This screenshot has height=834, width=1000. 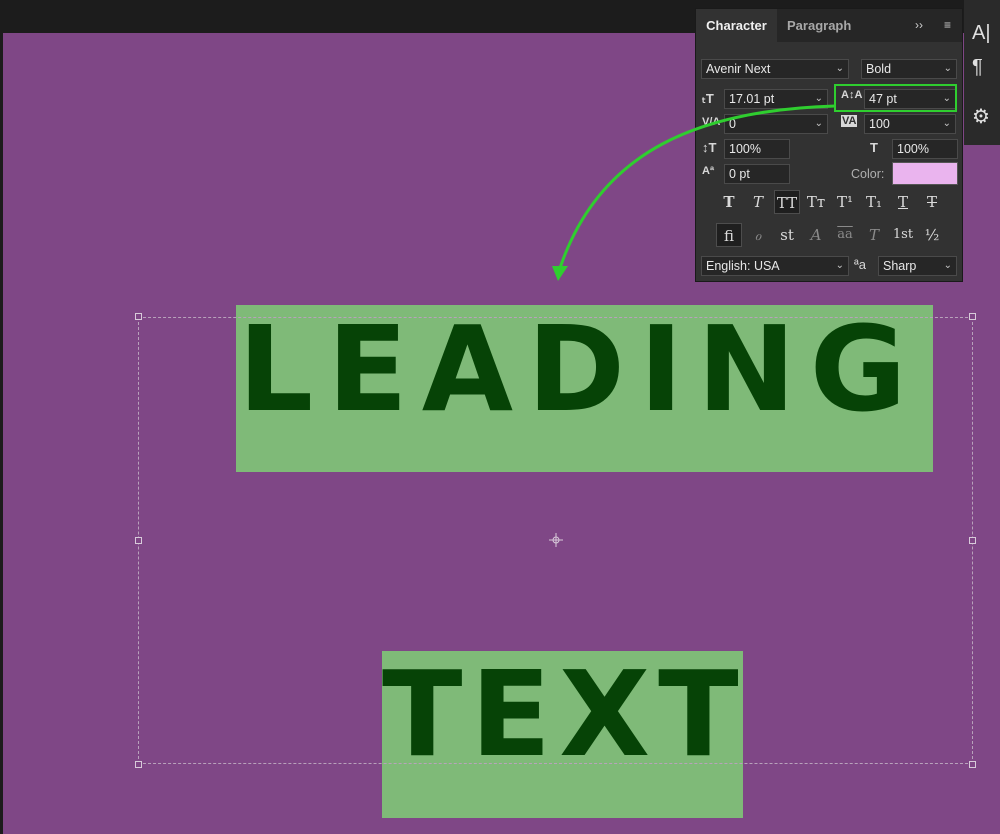 I want to click on baseline-shift-icon: Aª, so click(x=708, y=171).